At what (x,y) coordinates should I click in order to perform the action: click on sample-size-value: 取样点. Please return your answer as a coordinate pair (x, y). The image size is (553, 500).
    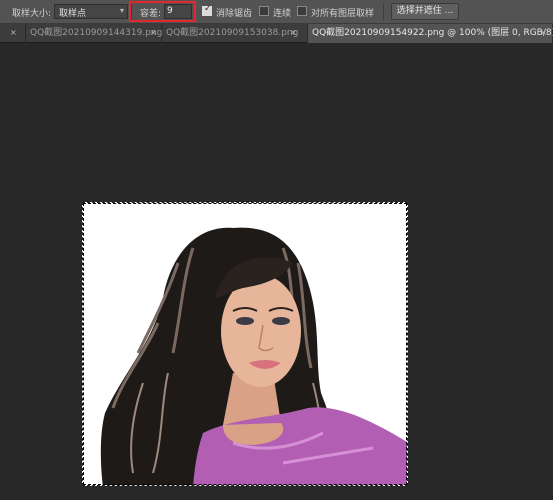
    Looking at the image, I should click on (73, 14).